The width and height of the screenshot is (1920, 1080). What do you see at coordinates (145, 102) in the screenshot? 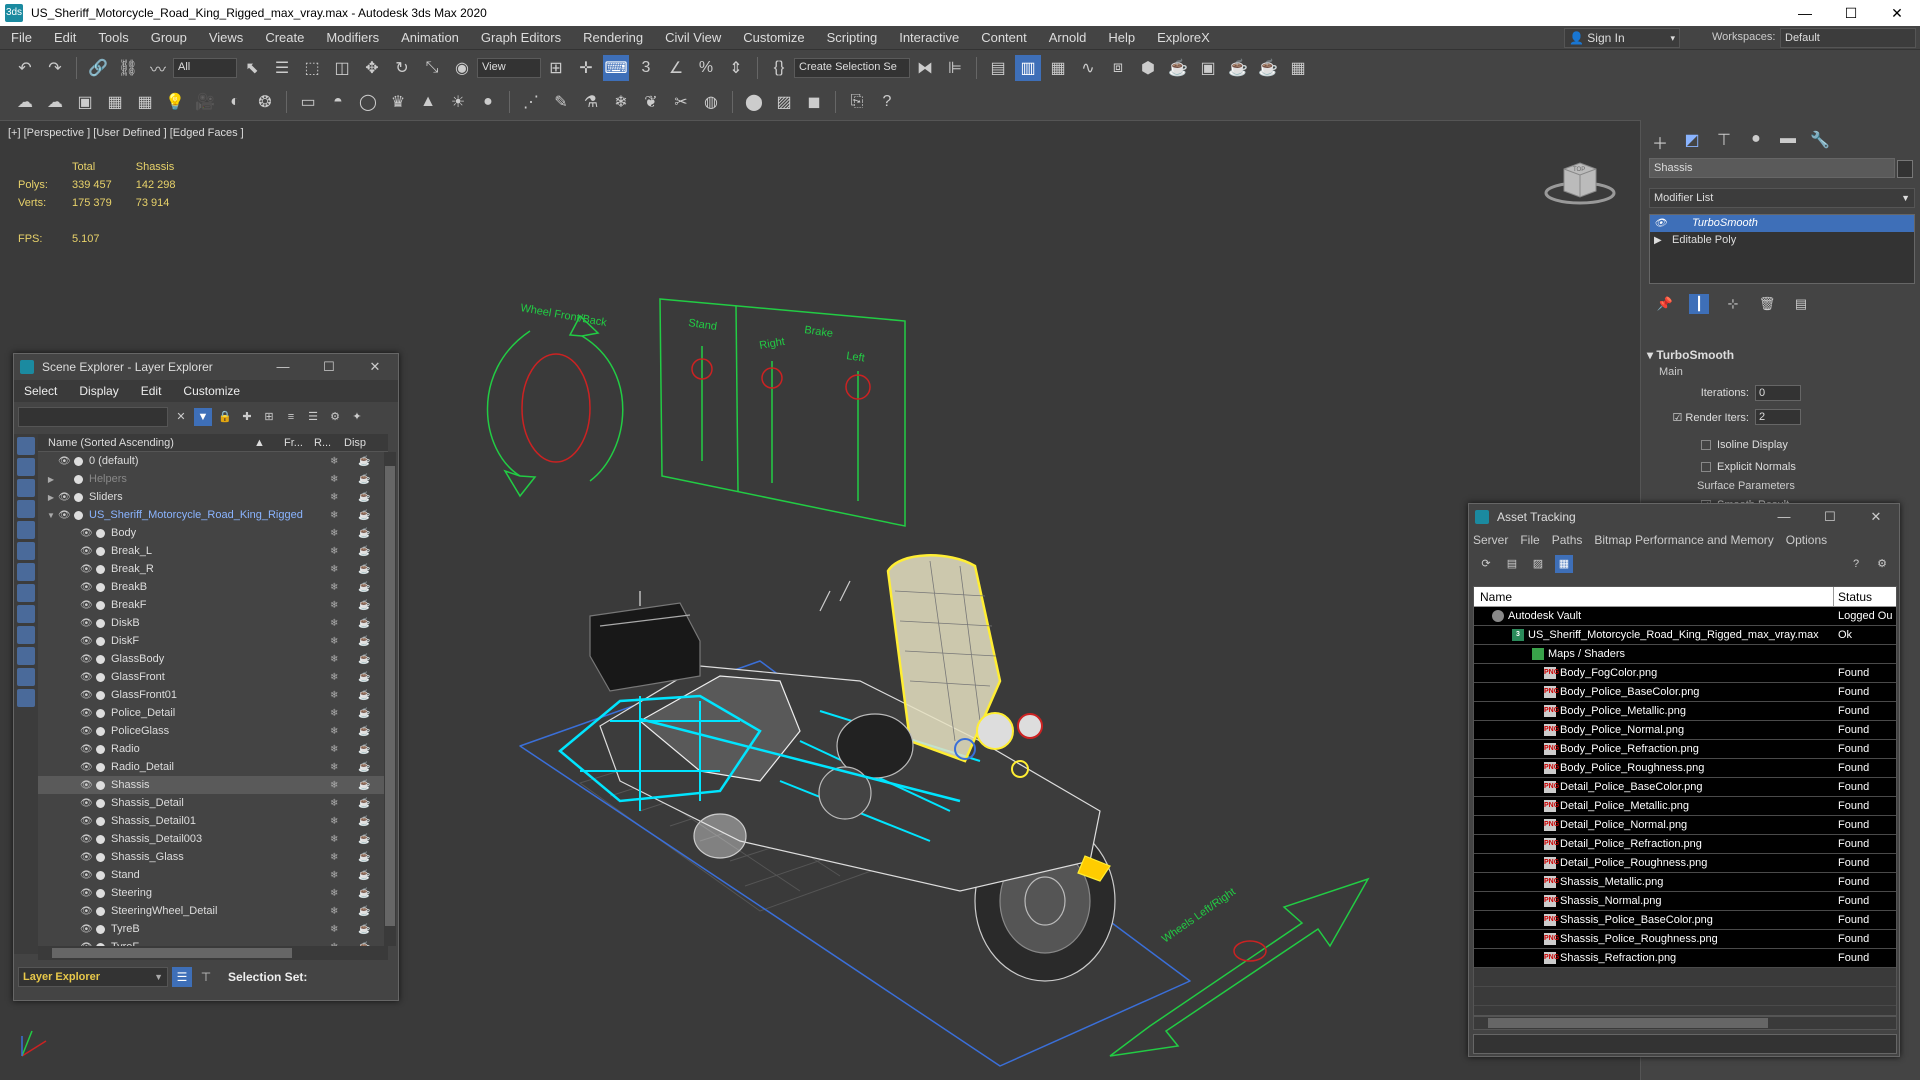
I see `grid-icon: ▦` at bounding box center [145, 102].